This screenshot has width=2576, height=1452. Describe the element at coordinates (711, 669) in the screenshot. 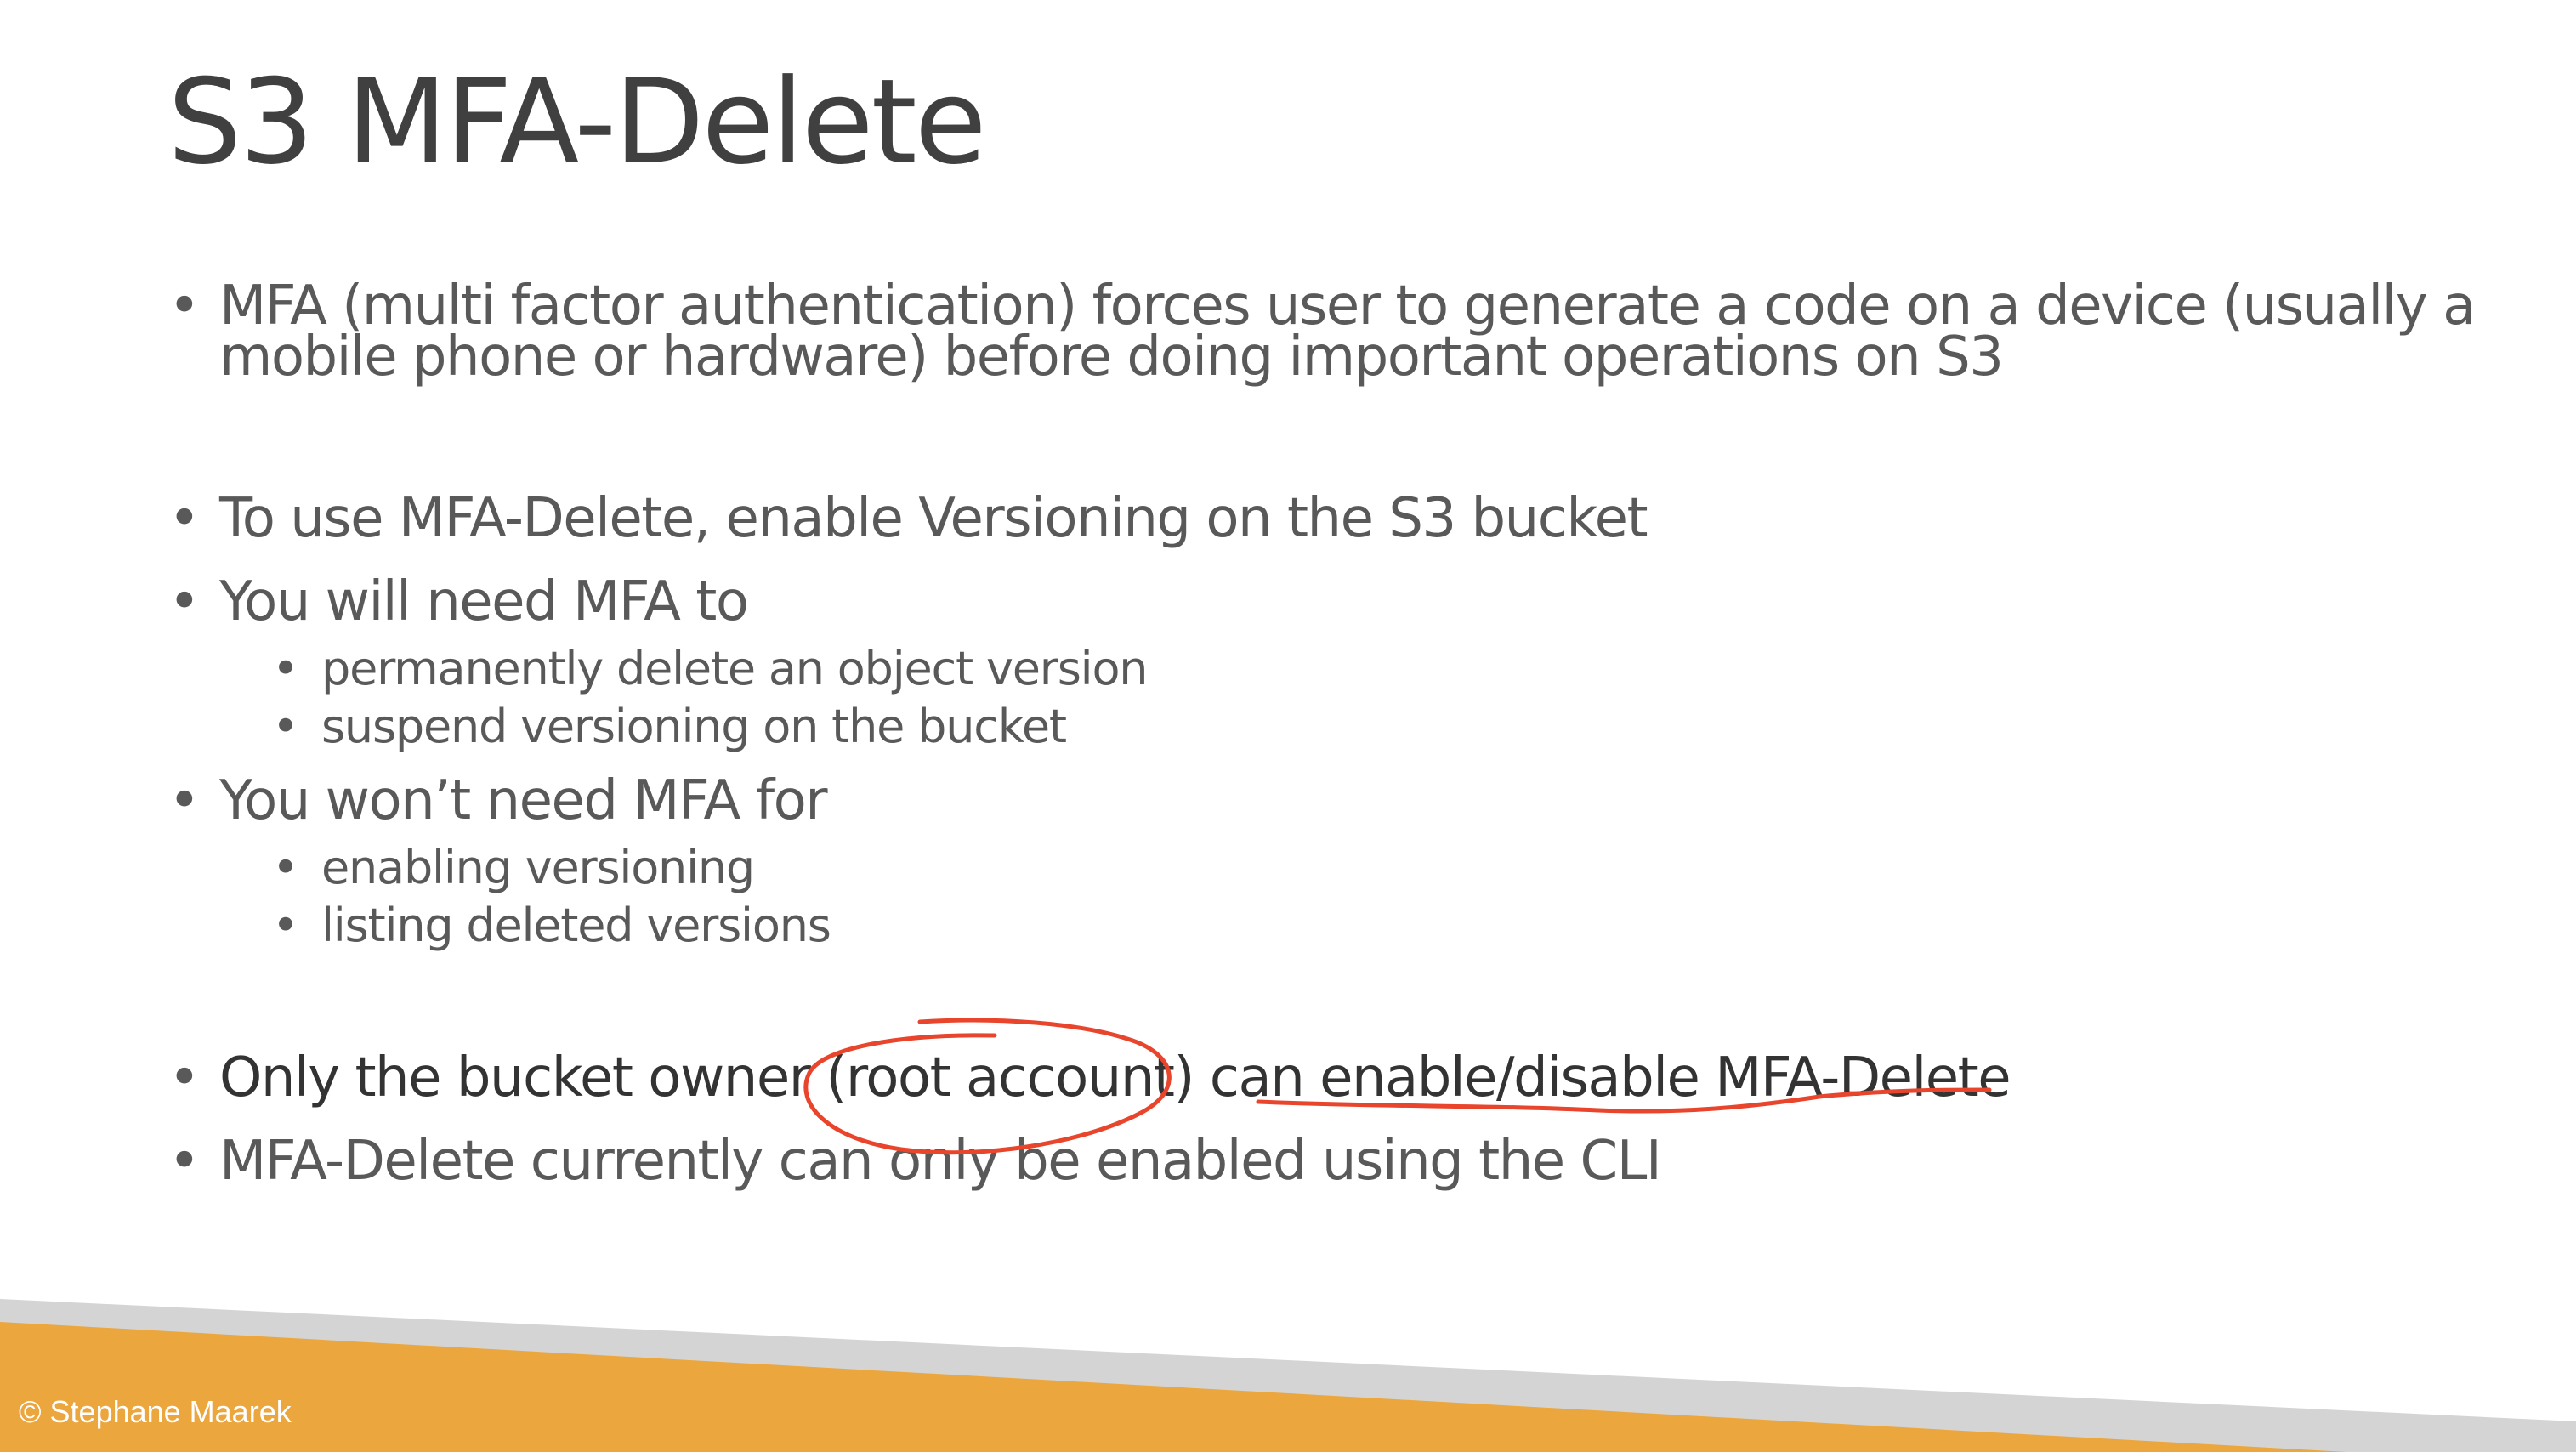

I see `subbullet-item: • permanently delete an object version` at that location.